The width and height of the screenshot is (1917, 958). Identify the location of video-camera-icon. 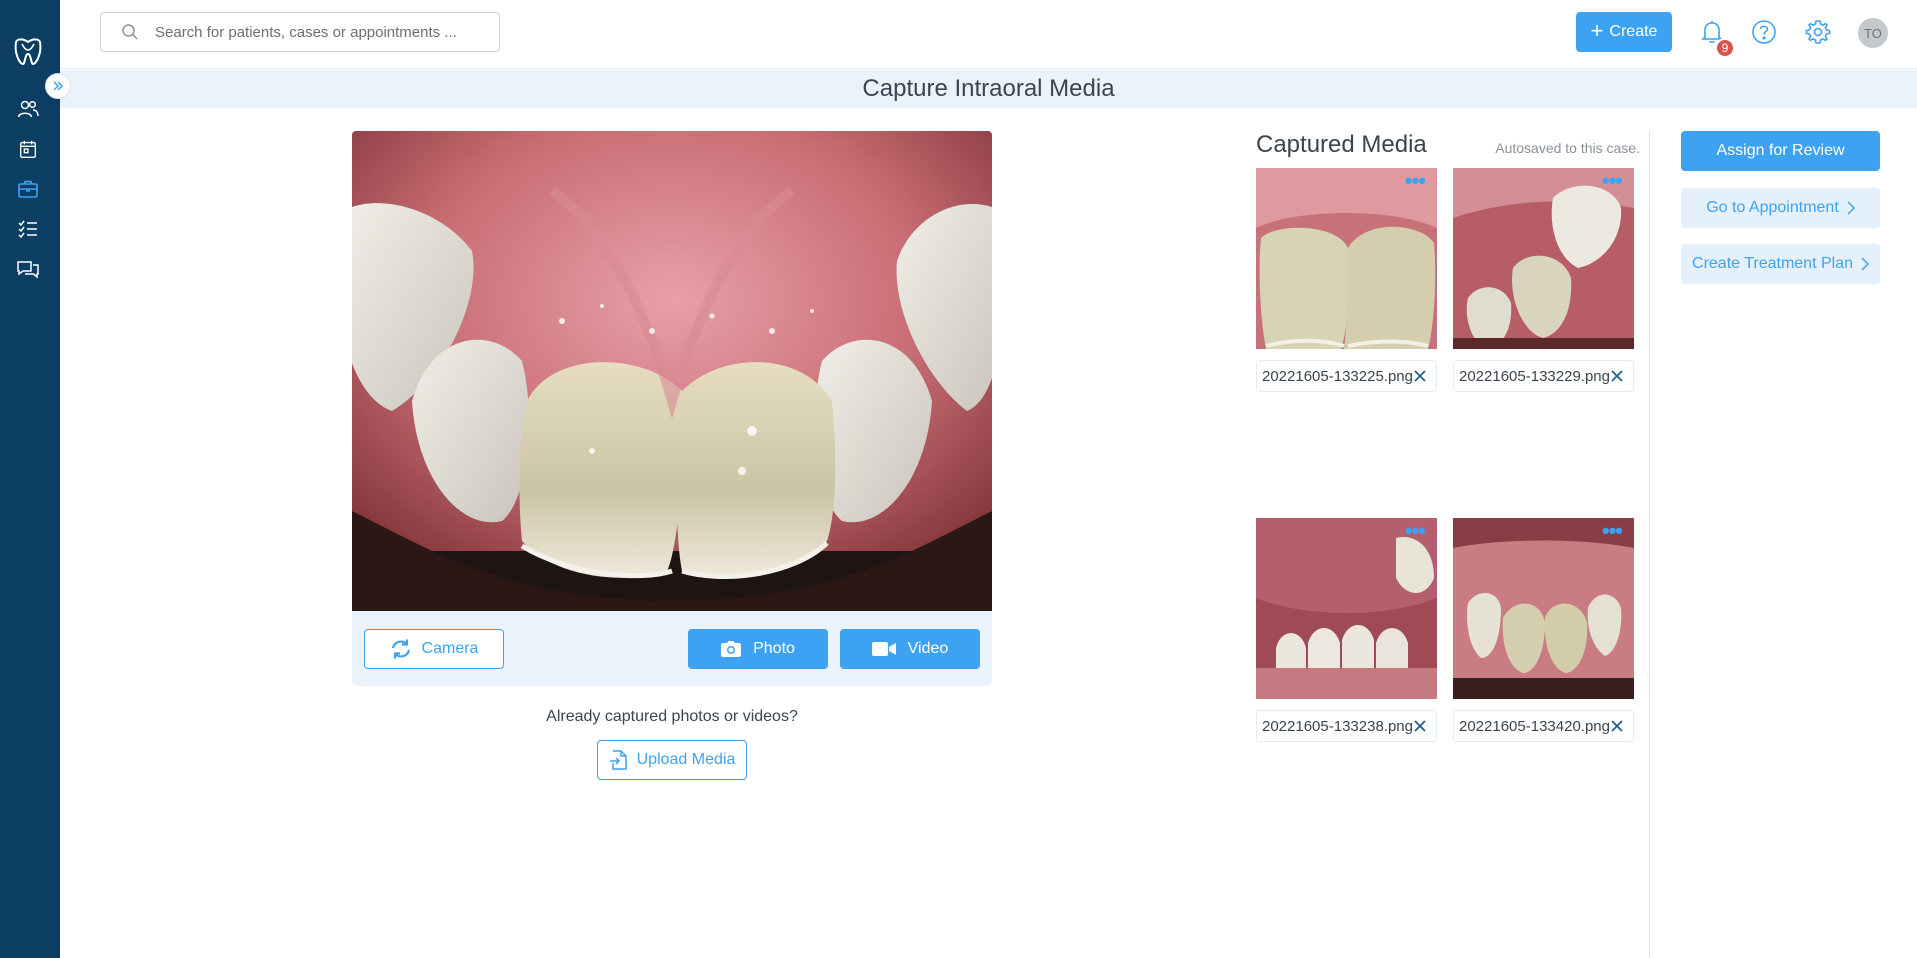
(883, 649).